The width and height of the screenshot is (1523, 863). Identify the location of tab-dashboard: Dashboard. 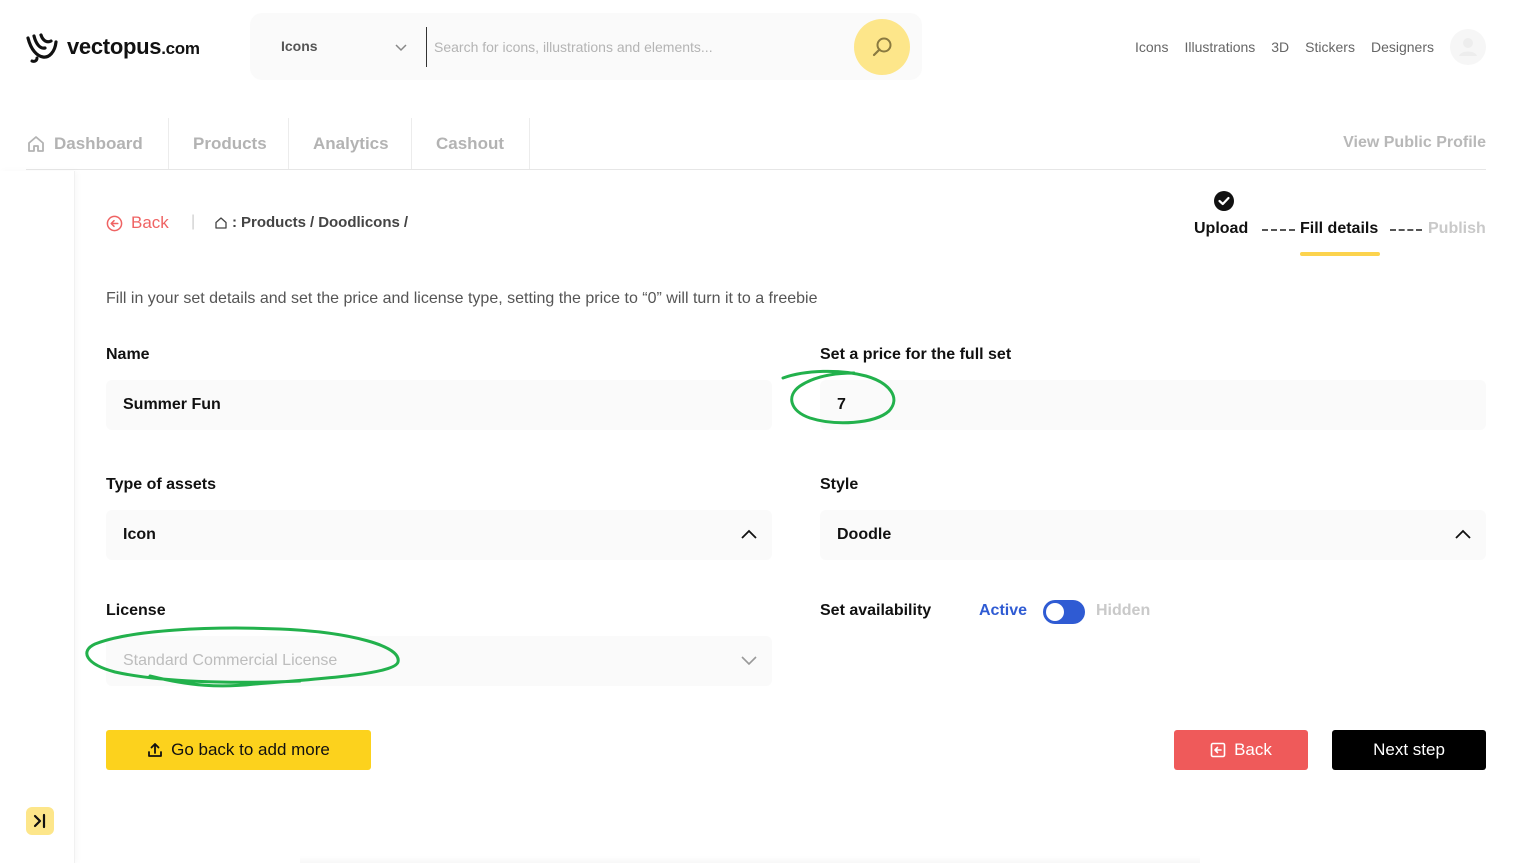
(84, 143).